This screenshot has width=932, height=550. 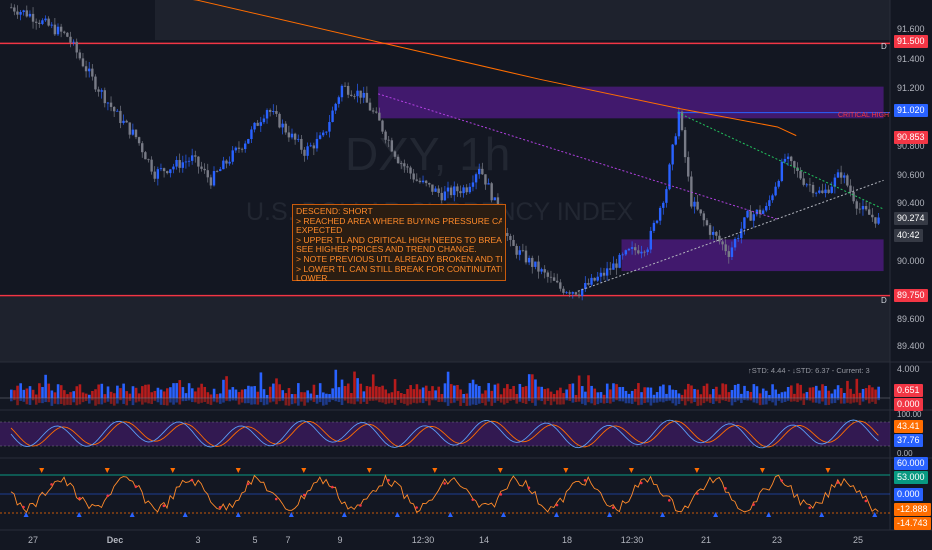 I want to click on note-line: LOWER, so click(x=312, y=279).